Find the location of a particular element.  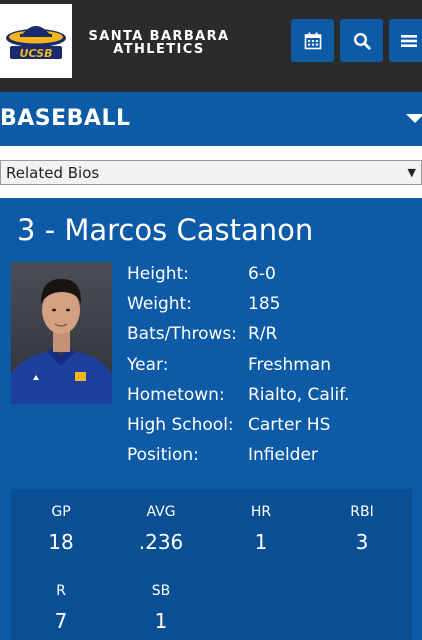

calendar-button is located at coordinates (312, 40).